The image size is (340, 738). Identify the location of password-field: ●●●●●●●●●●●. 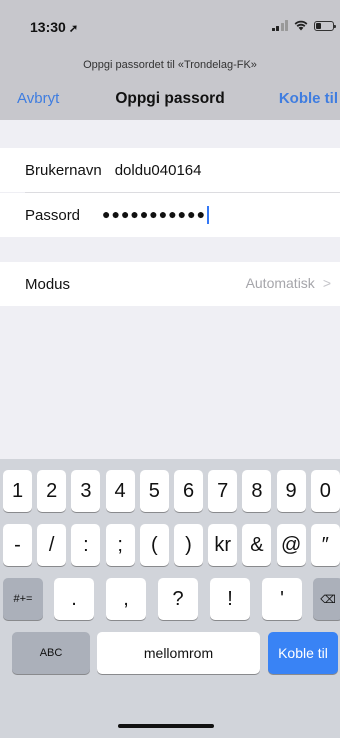
(156, 215).